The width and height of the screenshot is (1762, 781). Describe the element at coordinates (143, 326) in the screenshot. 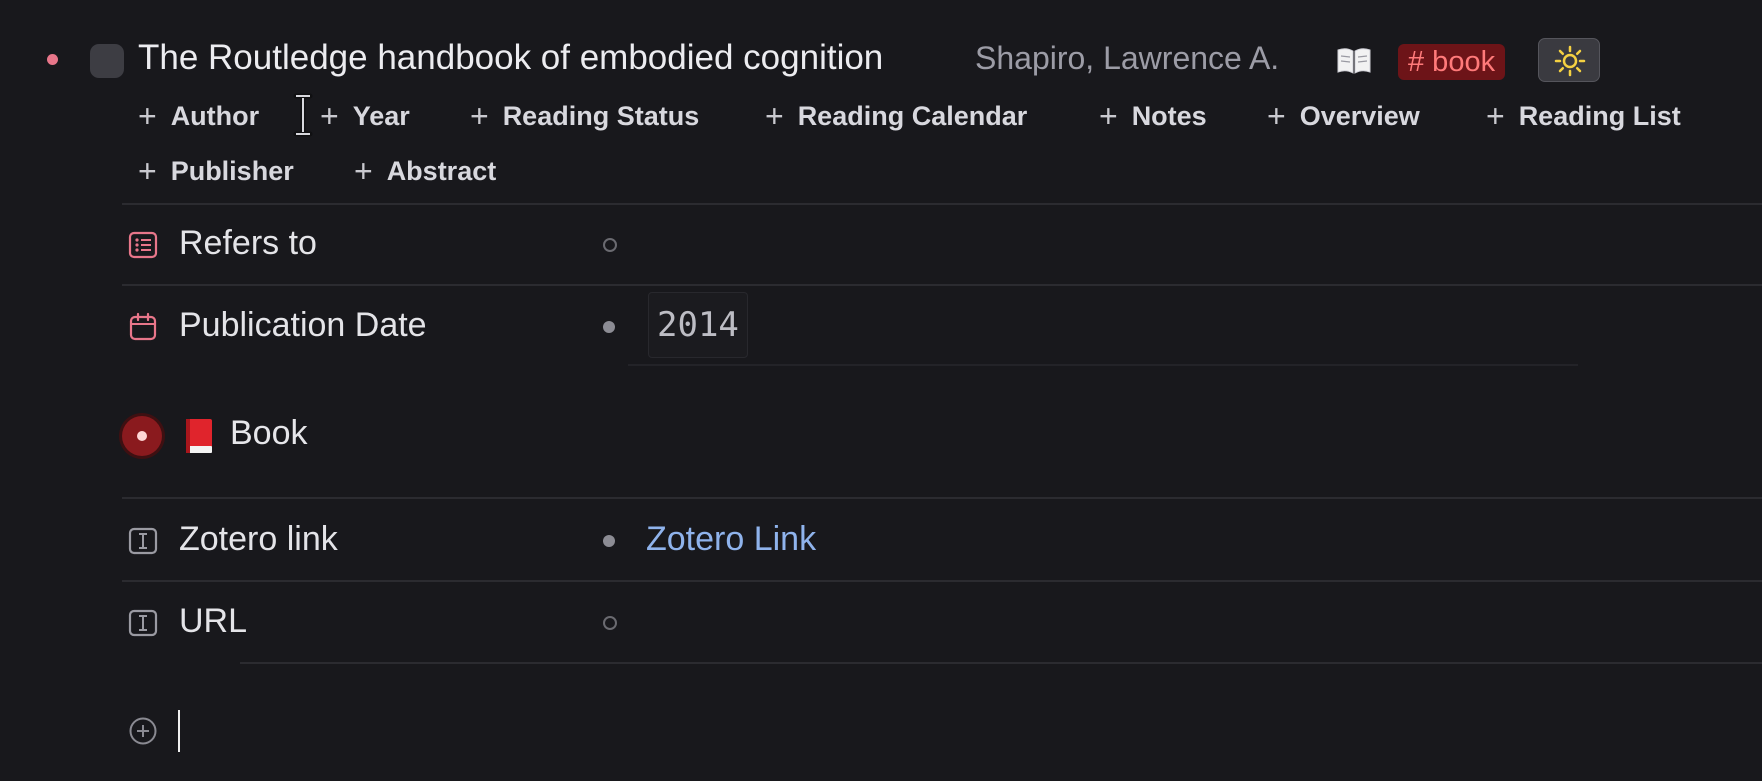

I see `calendar-icon` at that location.